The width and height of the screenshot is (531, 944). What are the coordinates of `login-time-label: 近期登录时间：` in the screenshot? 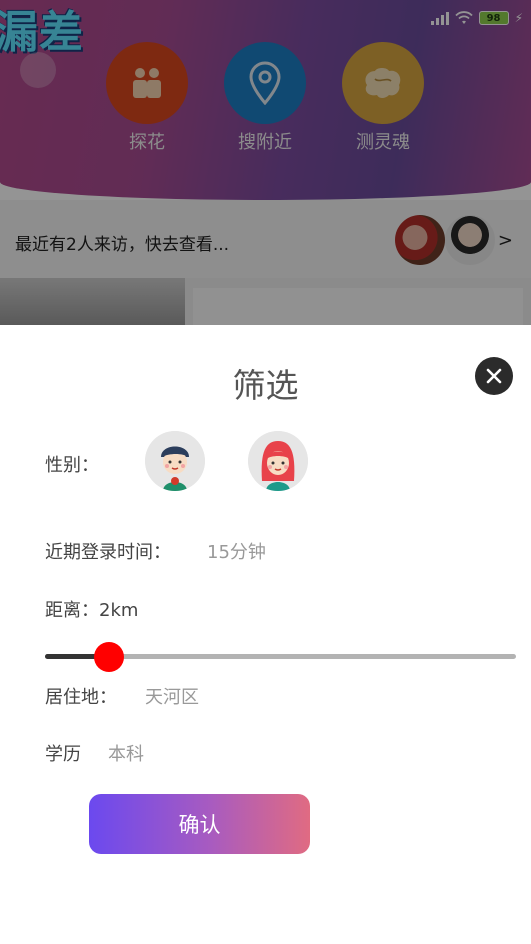 It's located at (108, 552).